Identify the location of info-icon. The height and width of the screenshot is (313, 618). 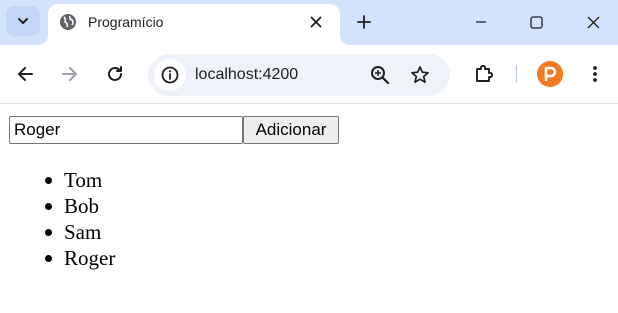
(170, 75).